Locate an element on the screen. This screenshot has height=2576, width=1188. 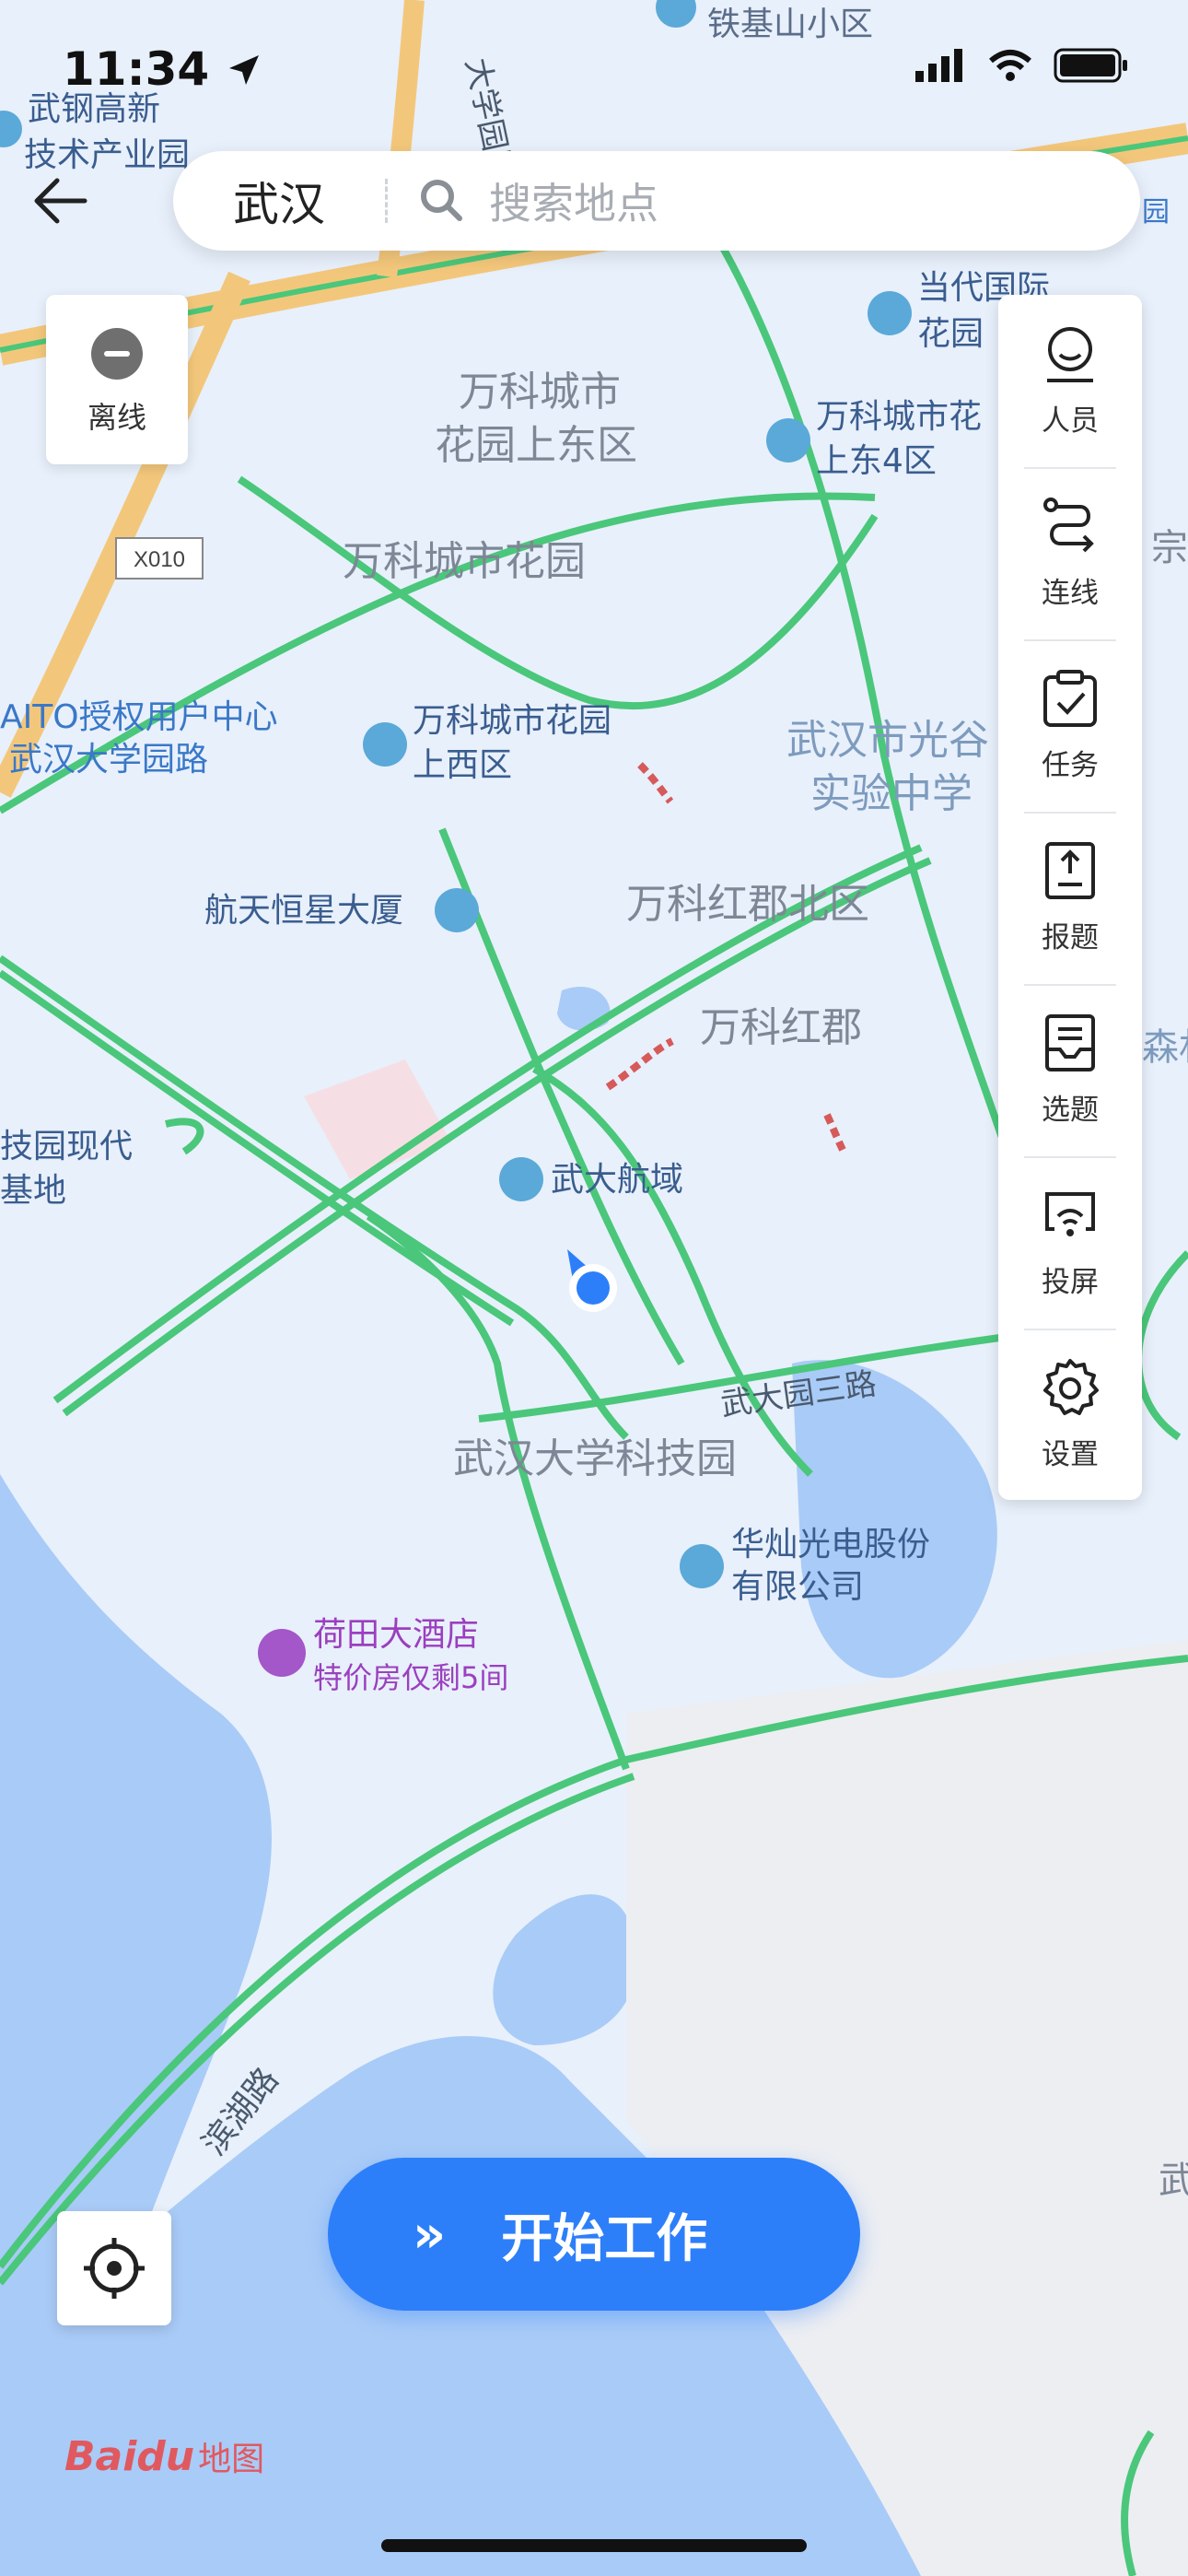
map-label: 上西区 is located at coordinates (462, 765).